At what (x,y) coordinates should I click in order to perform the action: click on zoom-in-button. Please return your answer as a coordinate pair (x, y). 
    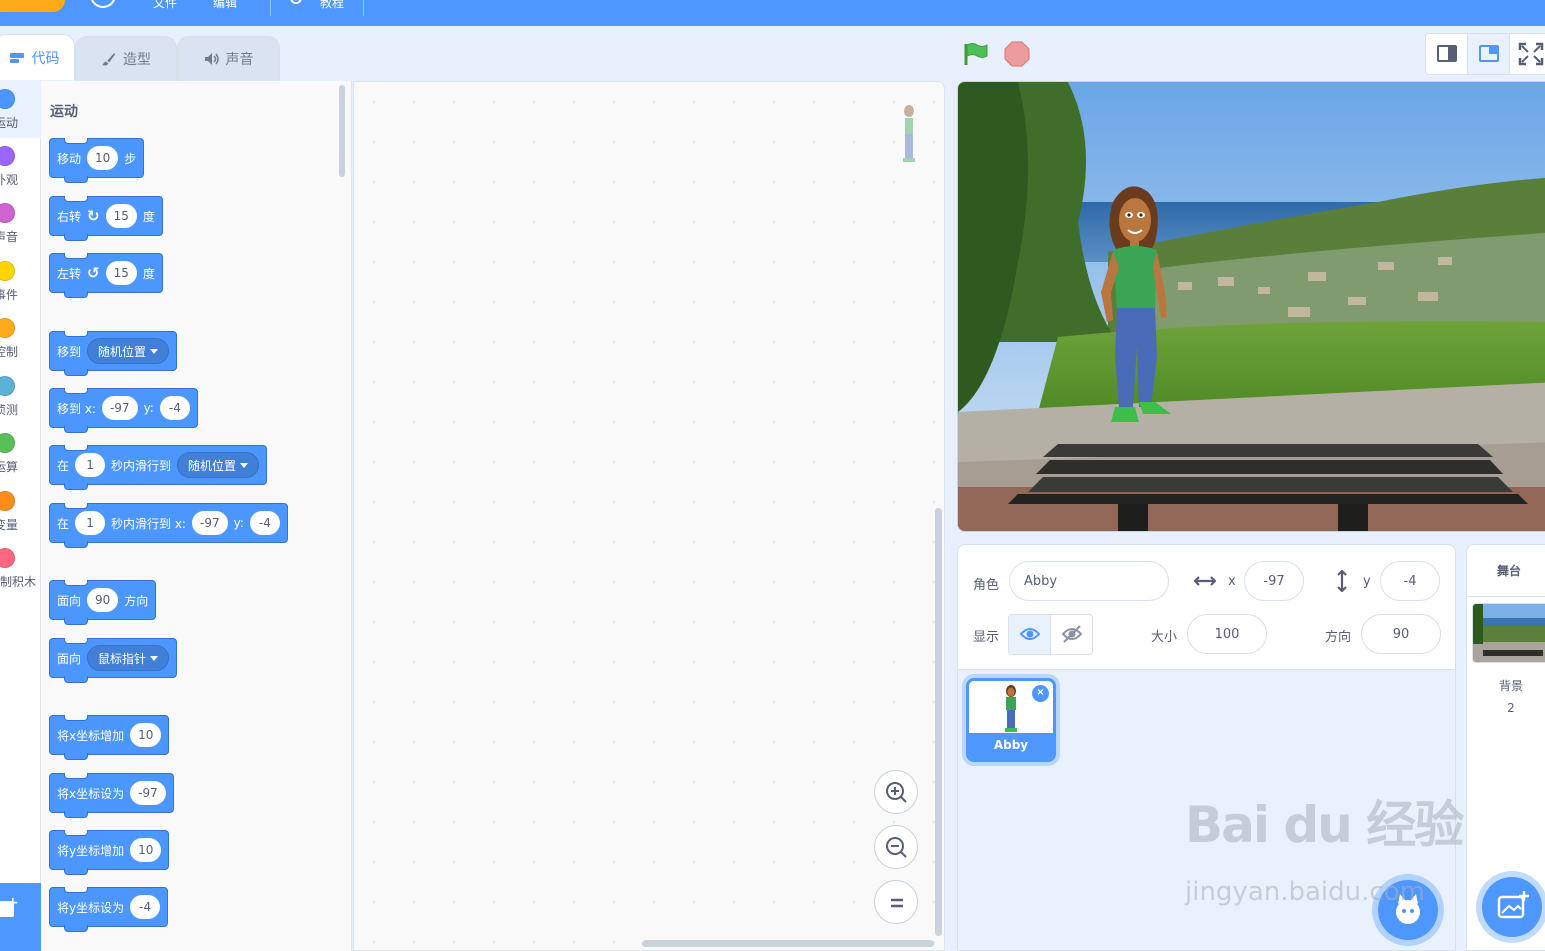
    Looking at the image, I should click on (896, 792).